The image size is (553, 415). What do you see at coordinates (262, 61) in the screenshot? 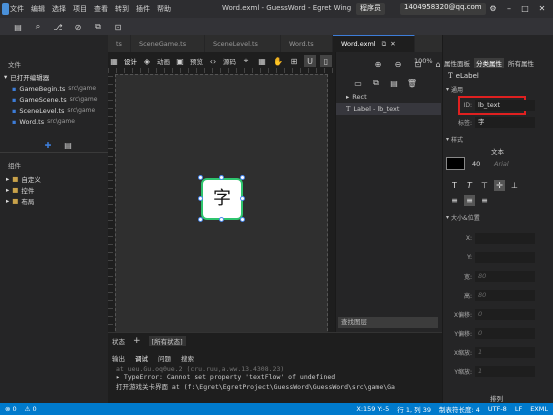
I see `grid-icon: ▦` at bounding box center [262, 61].